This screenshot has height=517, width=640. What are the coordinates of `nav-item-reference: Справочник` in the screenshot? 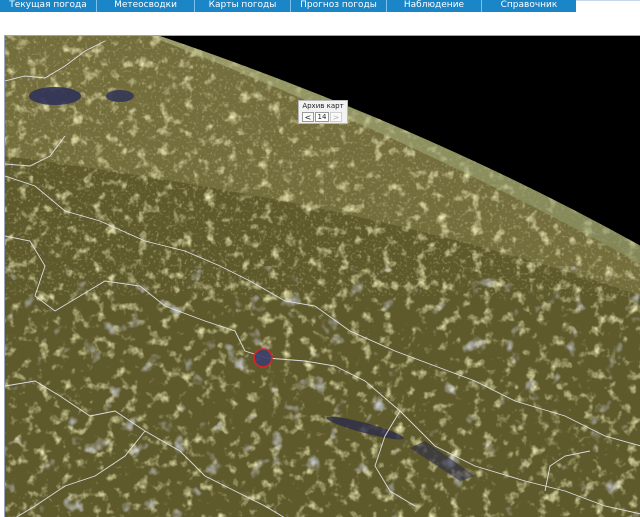 It's located at (529, 6).